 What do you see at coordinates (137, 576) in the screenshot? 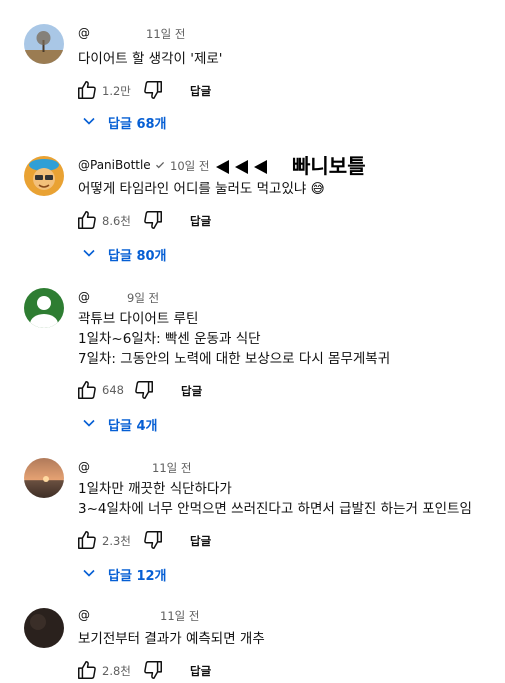
I see `replies-label: 답글 12개` at bounding box center [137, 576].